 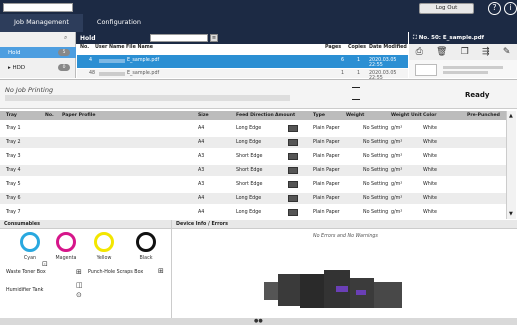 I want to click on row-number: 4, so click(x=91, y=60).